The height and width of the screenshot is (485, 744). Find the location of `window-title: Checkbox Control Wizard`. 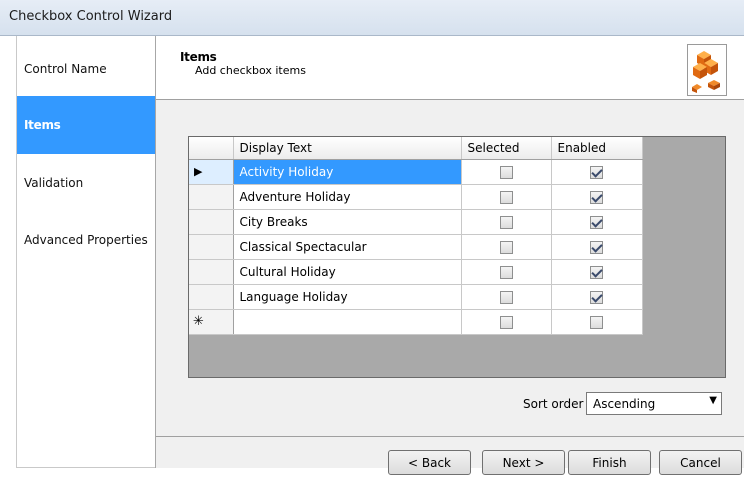

window-title: Checkbox Control Wizard is located at coordinates (91, 16).